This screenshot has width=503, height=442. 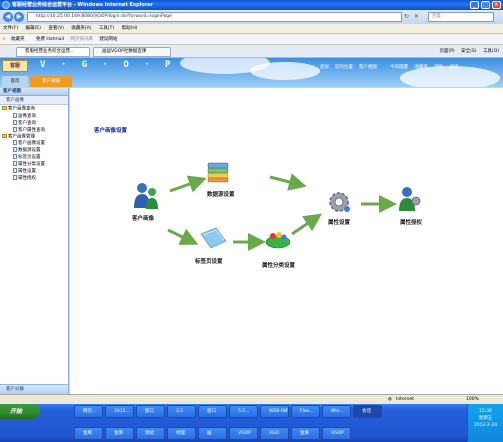 What do you see at coordinates (50, 39) in the screenshot?
I see `fav-hotmail: 免费 Hotmail` at bounding box center [50, 39].